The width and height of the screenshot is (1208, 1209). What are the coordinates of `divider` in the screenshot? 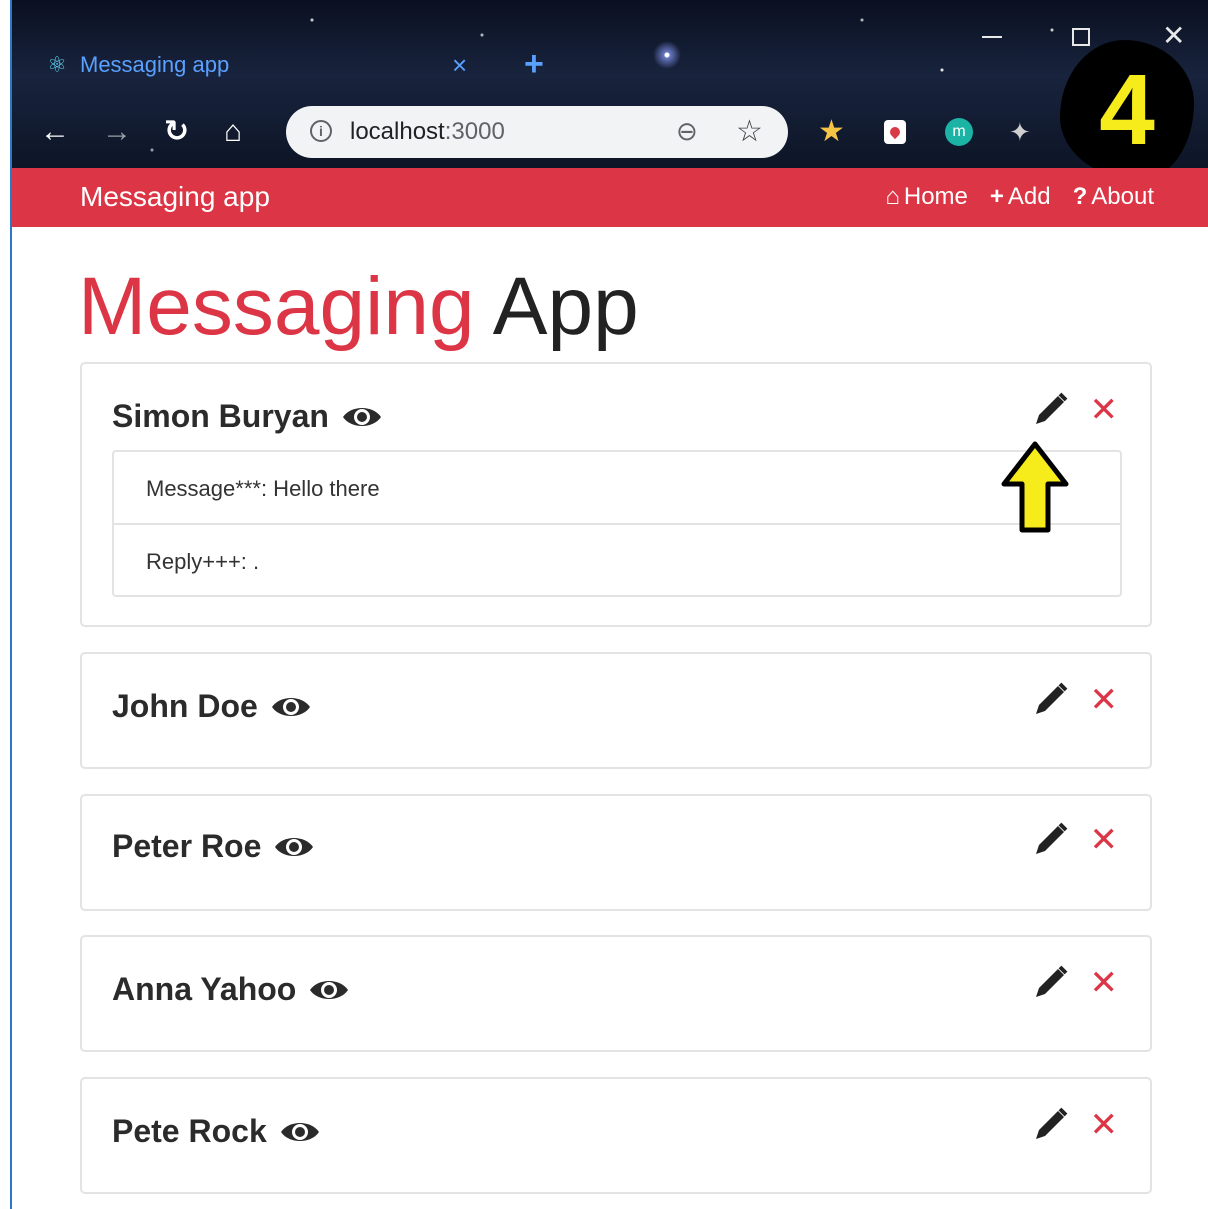 It's located at (617, 524).